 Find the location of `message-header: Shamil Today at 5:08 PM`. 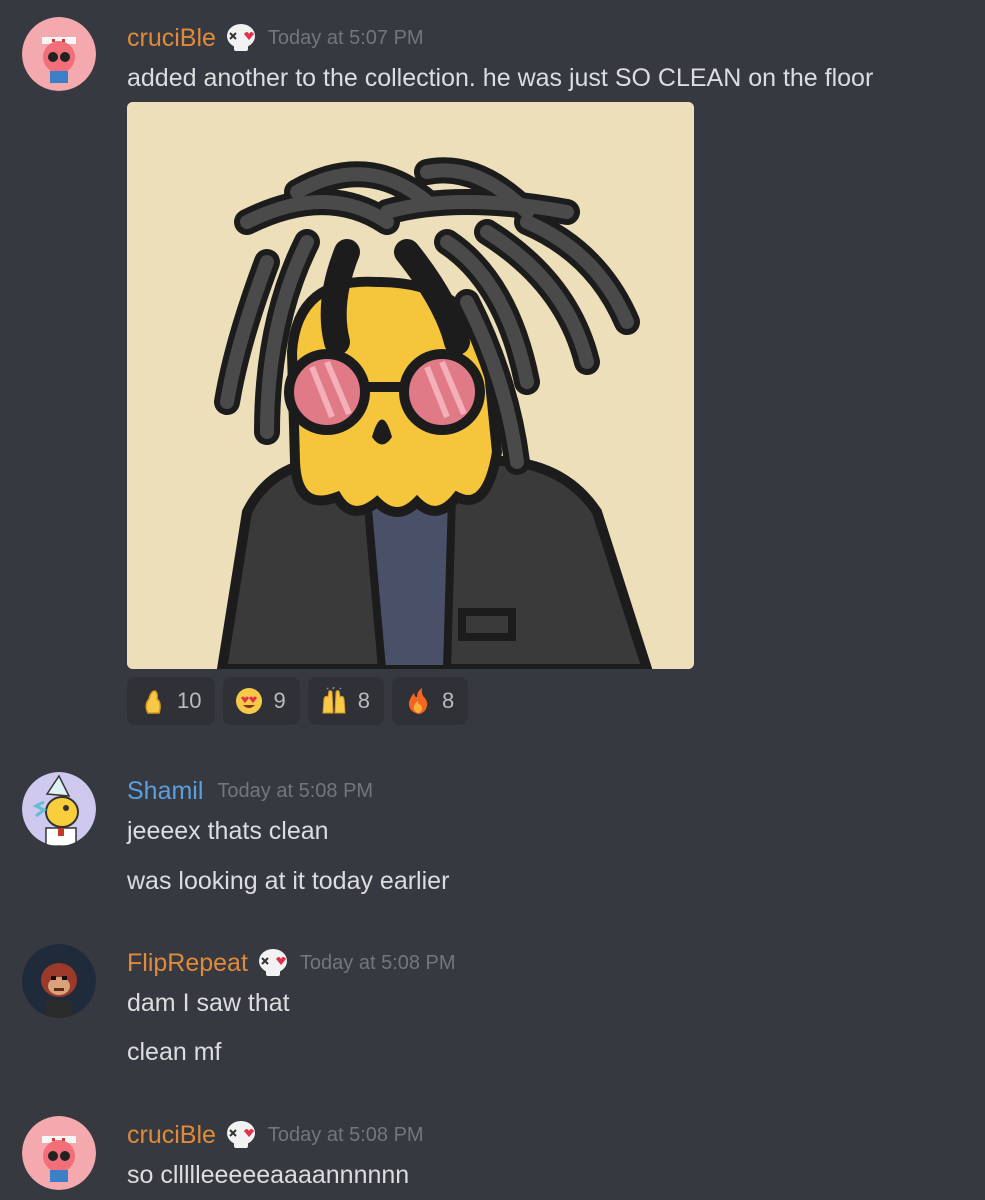

message-header: Shamil Today at 5:08 PM is located at coordinates (250, 791).